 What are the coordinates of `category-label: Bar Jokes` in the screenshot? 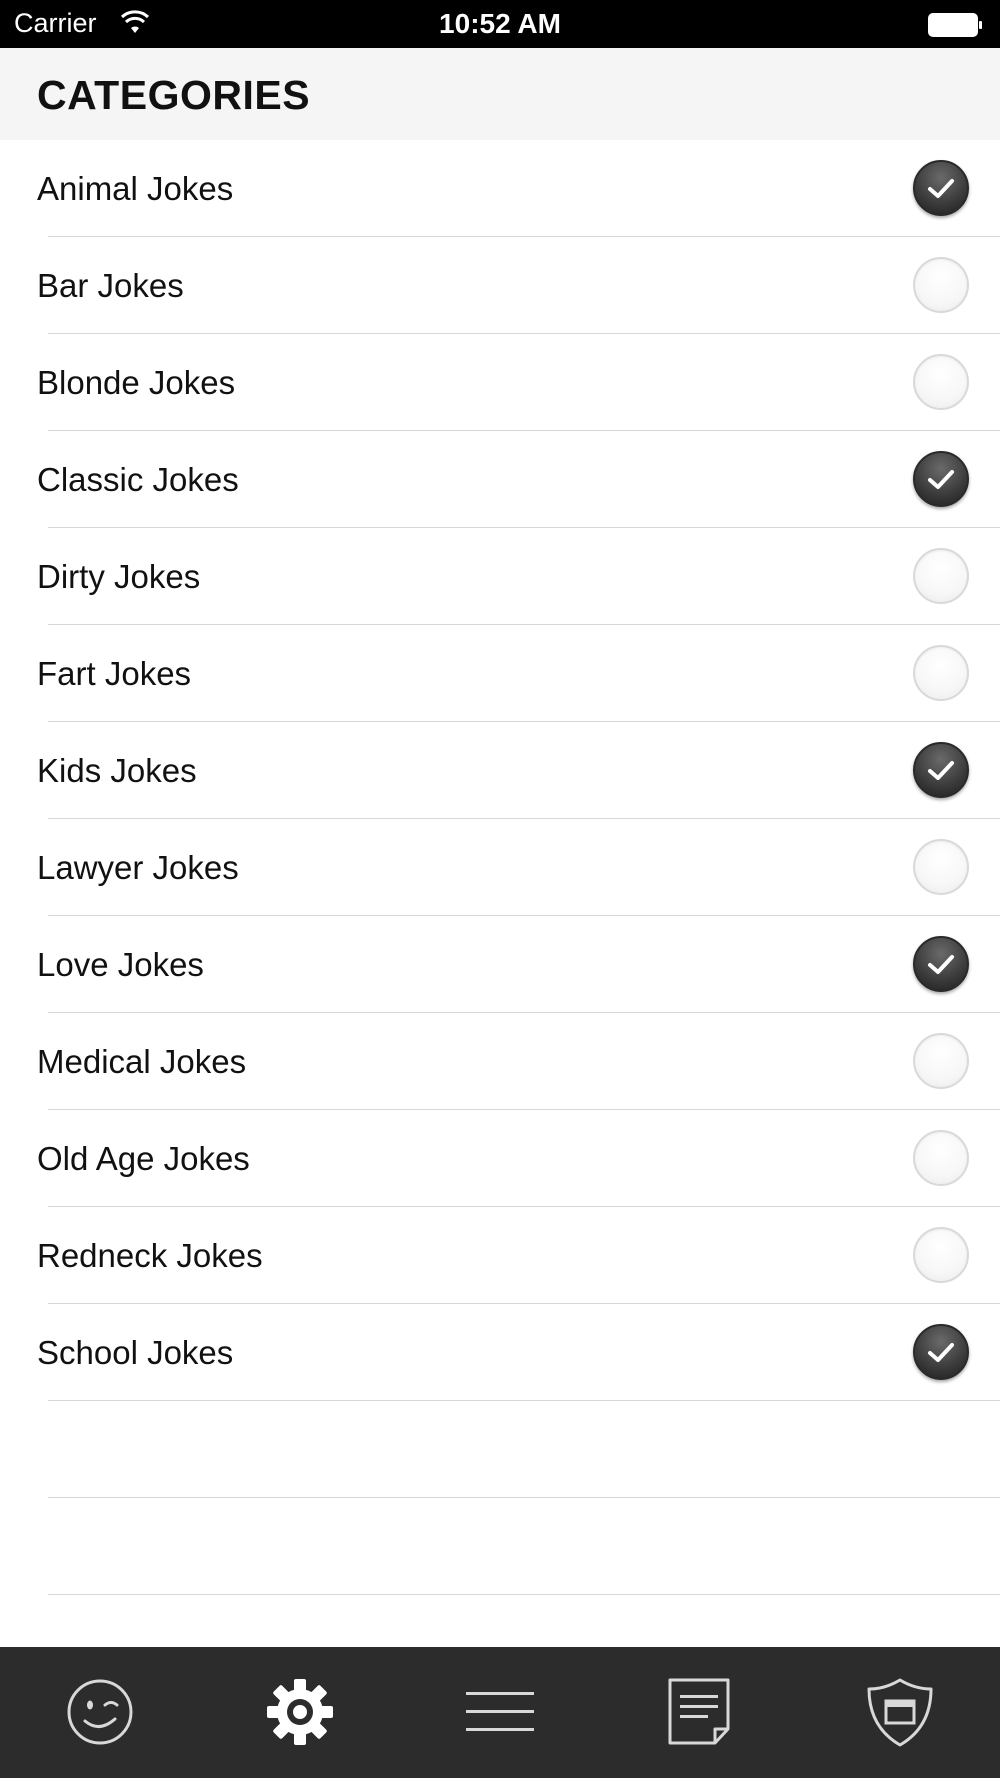 It's located at (110, 285).